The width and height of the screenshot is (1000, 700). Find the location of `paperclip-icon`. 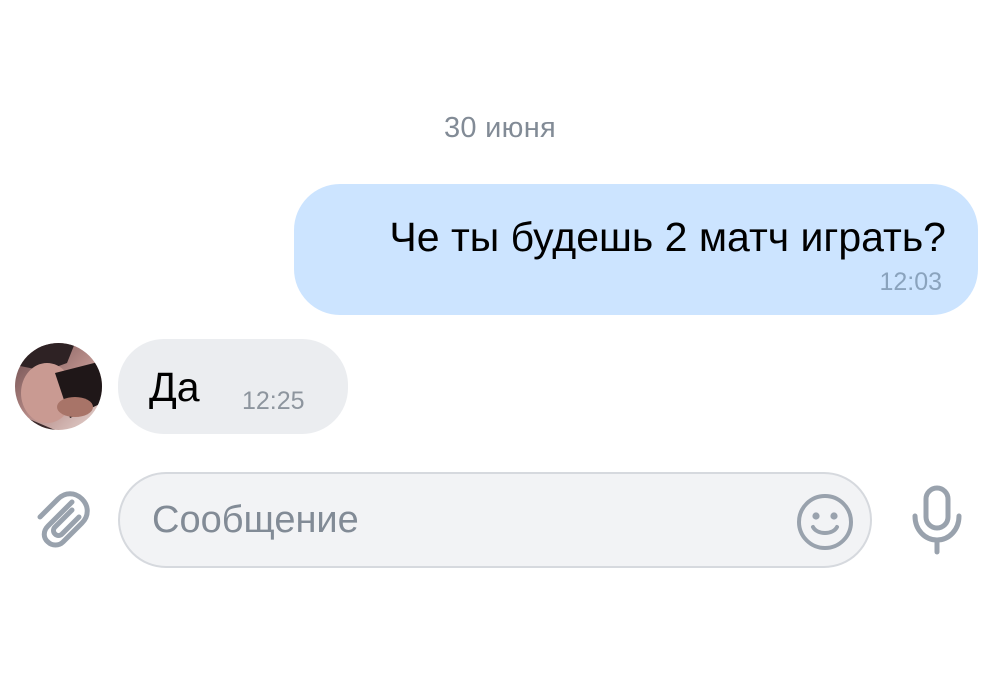

paperclip-icon is located at coordinates (63, 519).